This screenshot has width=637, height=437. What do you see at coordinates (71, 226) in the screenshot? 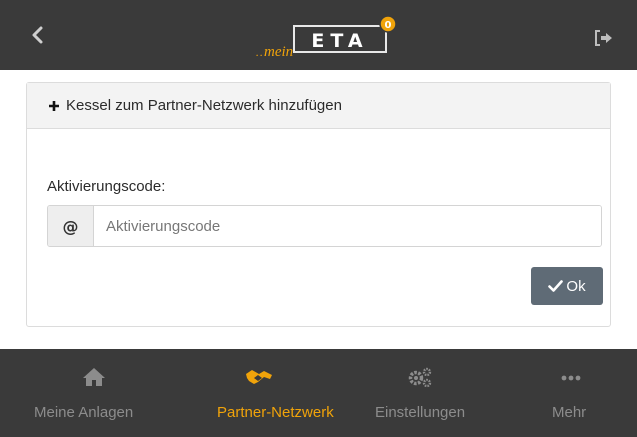
I see `at-icon: @` at bounding box center [71, 226].